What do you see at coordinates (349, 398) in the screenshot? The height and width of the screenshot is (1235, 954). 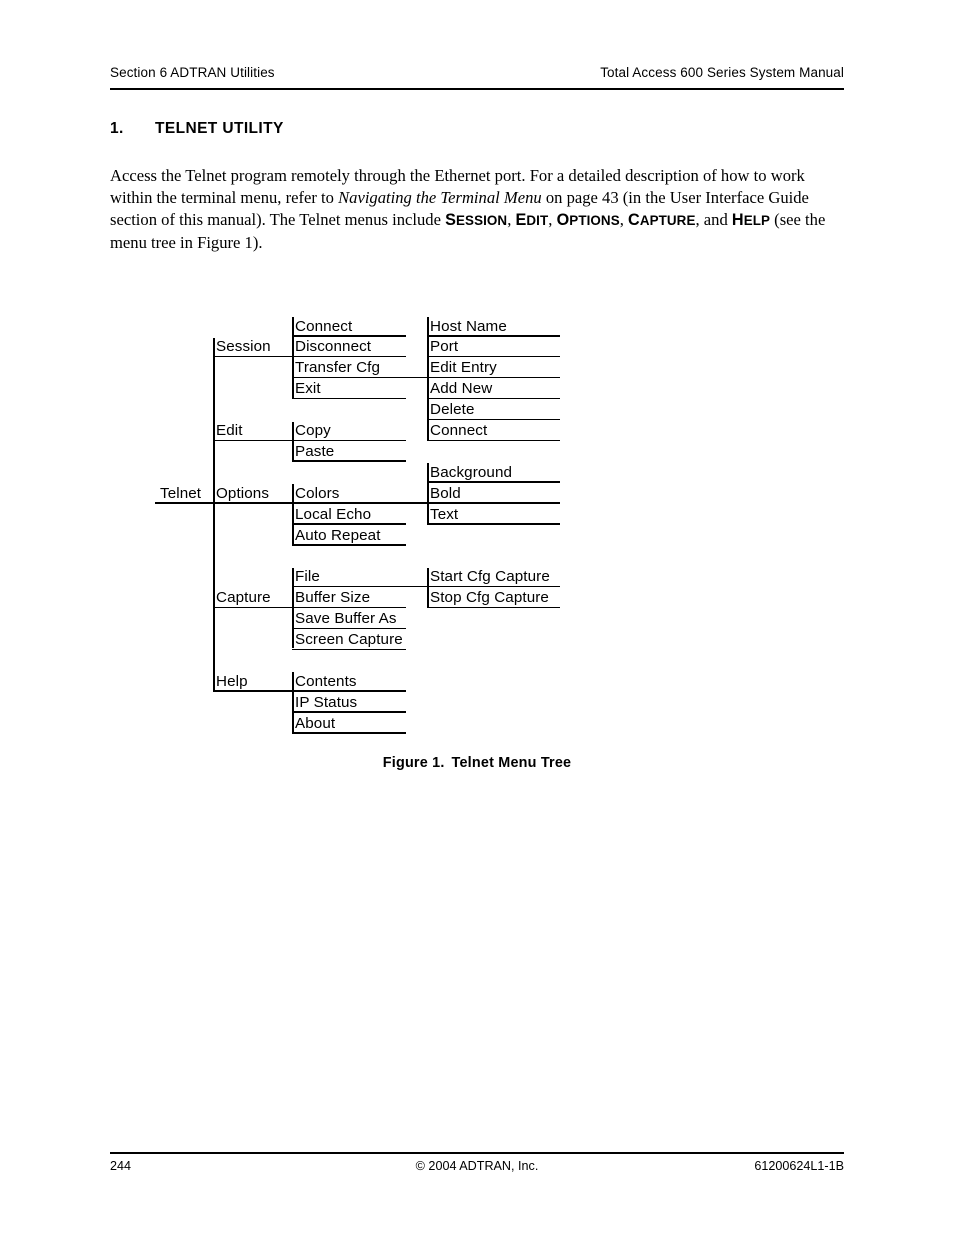 I see `item-session-exit-underline` at bounding box center [349, 398].